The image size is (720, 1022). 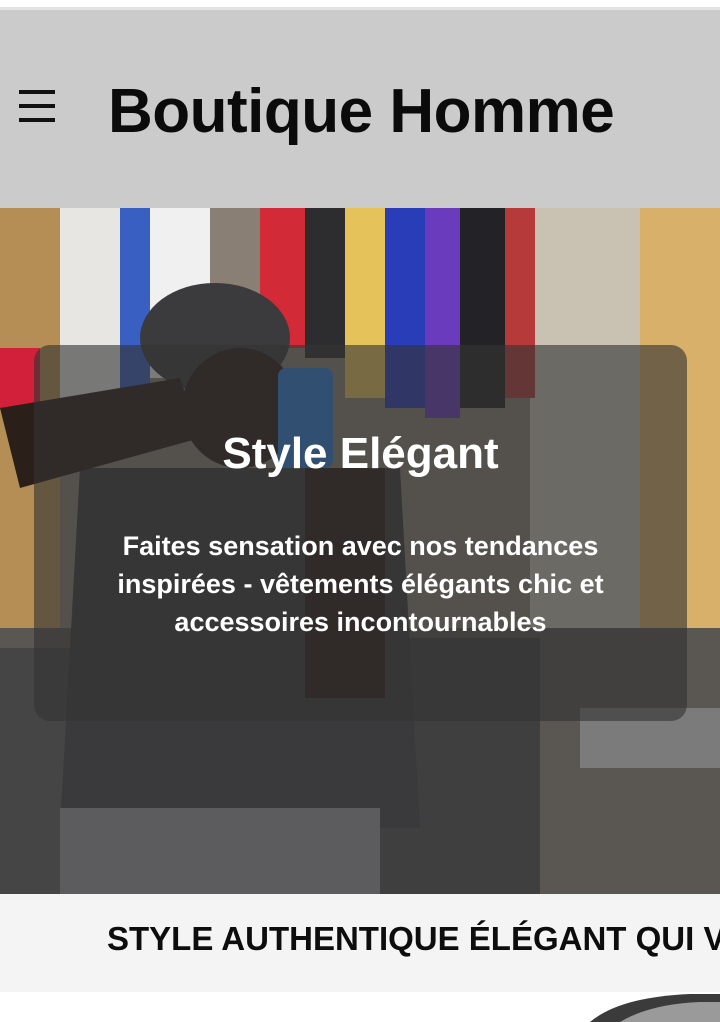 I want to click on hero-title: Style Elégant, so click(x=360, y=453).